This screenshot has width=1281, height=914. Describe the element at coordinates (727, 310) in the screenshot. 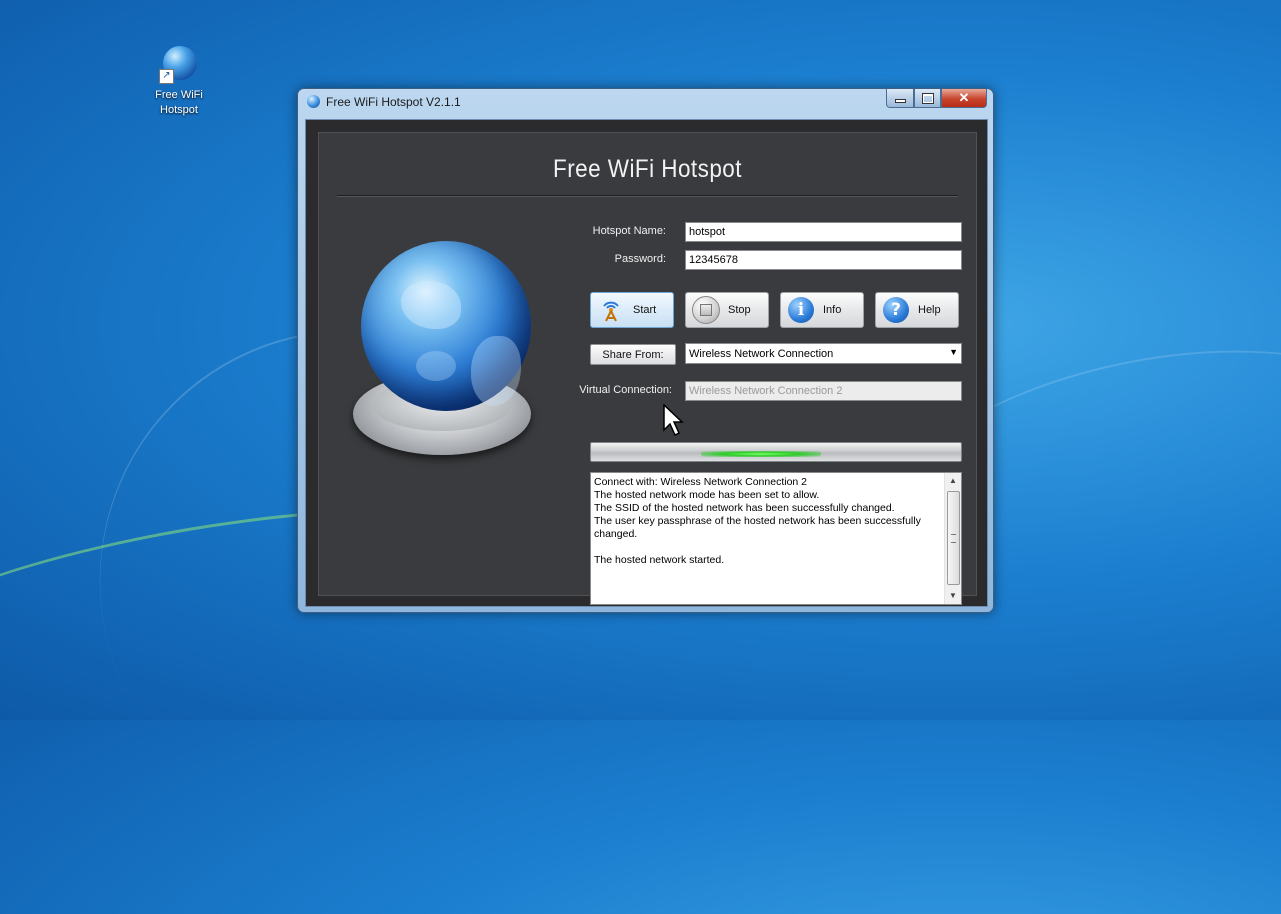

I see `stop-button: Stop` at that location.